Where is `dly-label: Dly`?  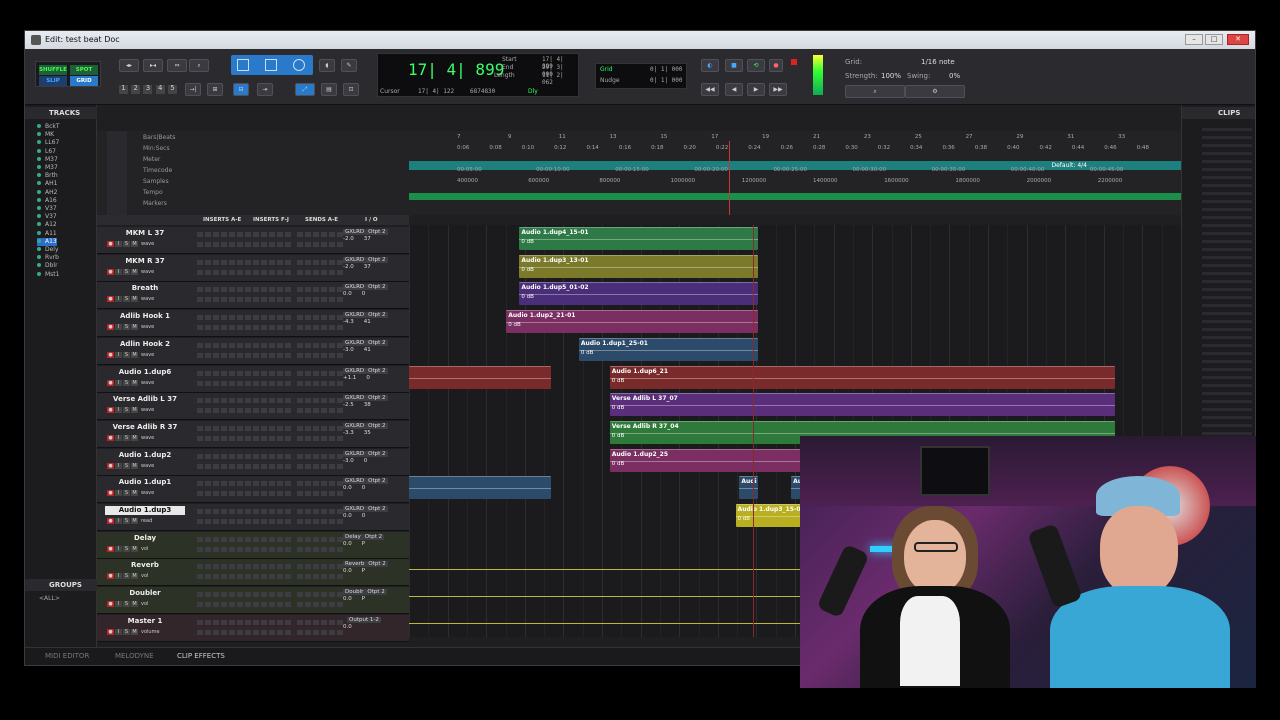
dly-label: Dly is located at coordinates (533, 91).